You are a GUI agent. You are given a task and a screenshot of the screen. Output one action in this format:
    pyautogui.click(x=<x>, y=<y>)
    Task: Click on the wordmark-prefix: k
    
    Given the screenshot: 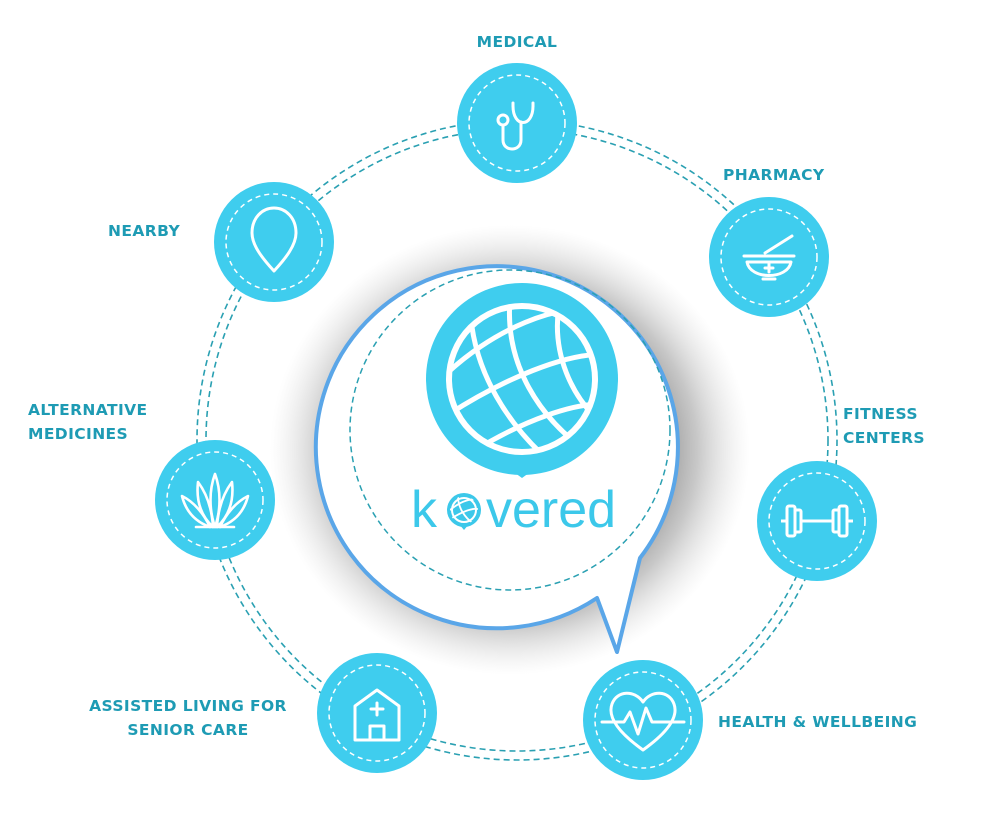 What is the action you would take?
    pyautogui.click(x=424, y=510)
    